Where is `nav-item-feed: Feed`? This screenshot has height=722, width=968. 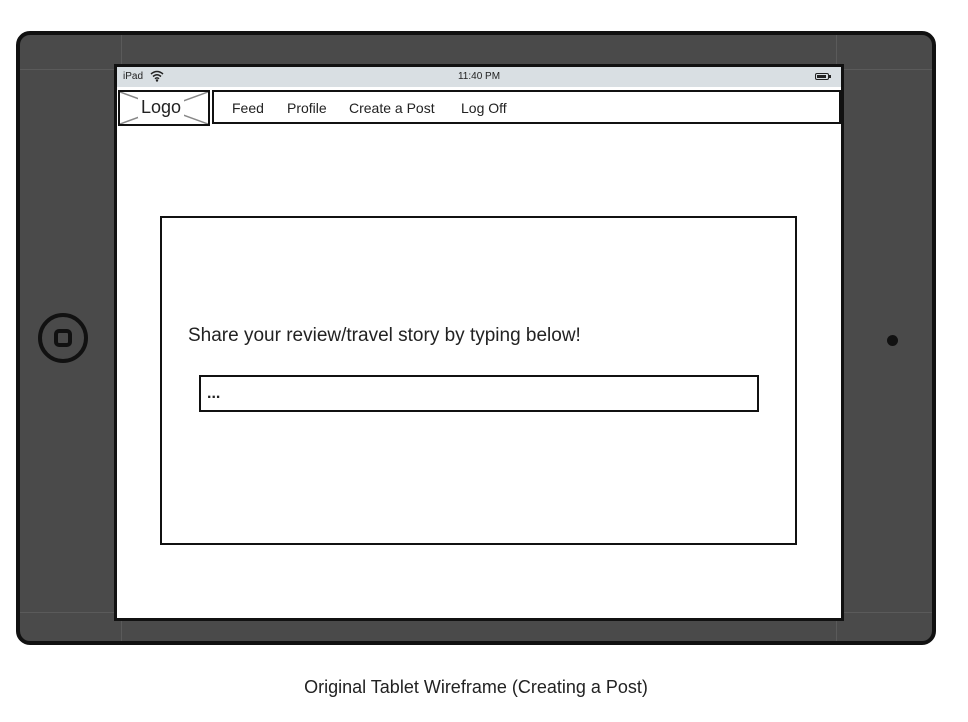 nav-item-feed: Feed is located at coordinates (248, 108).